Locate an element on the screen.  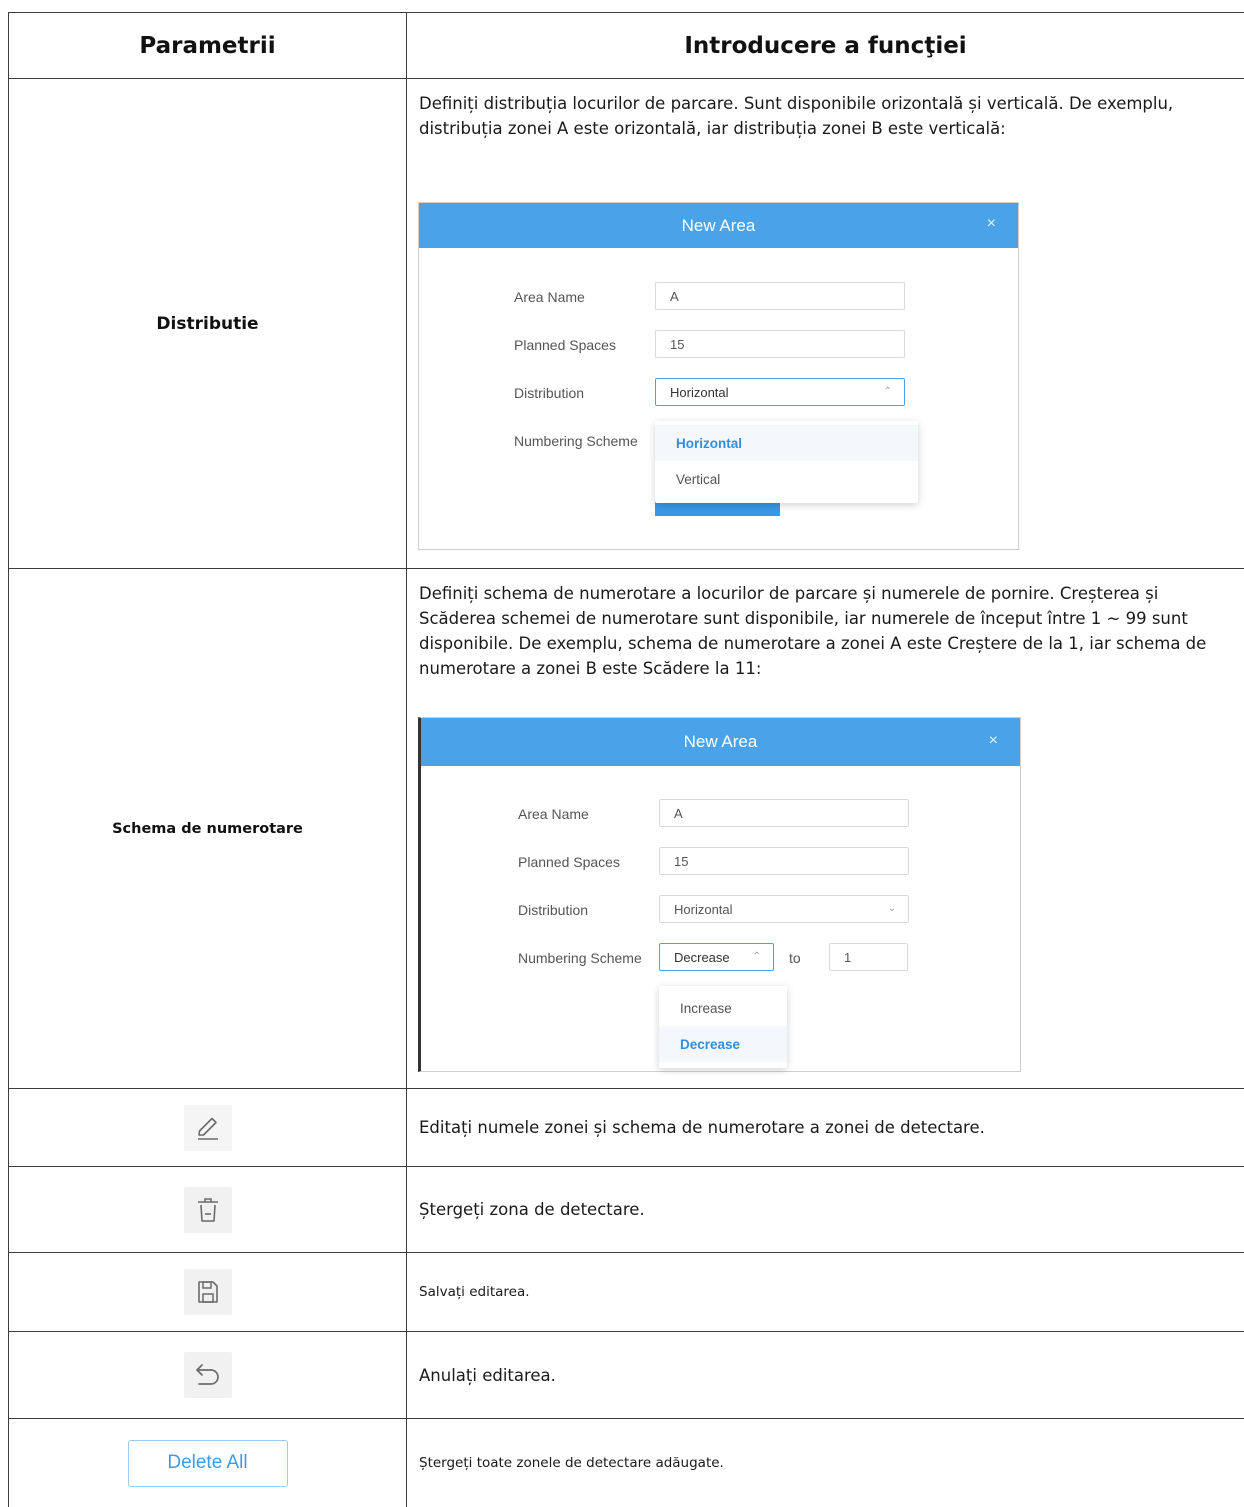
trash-icon is located at coordinates (207, 1209).